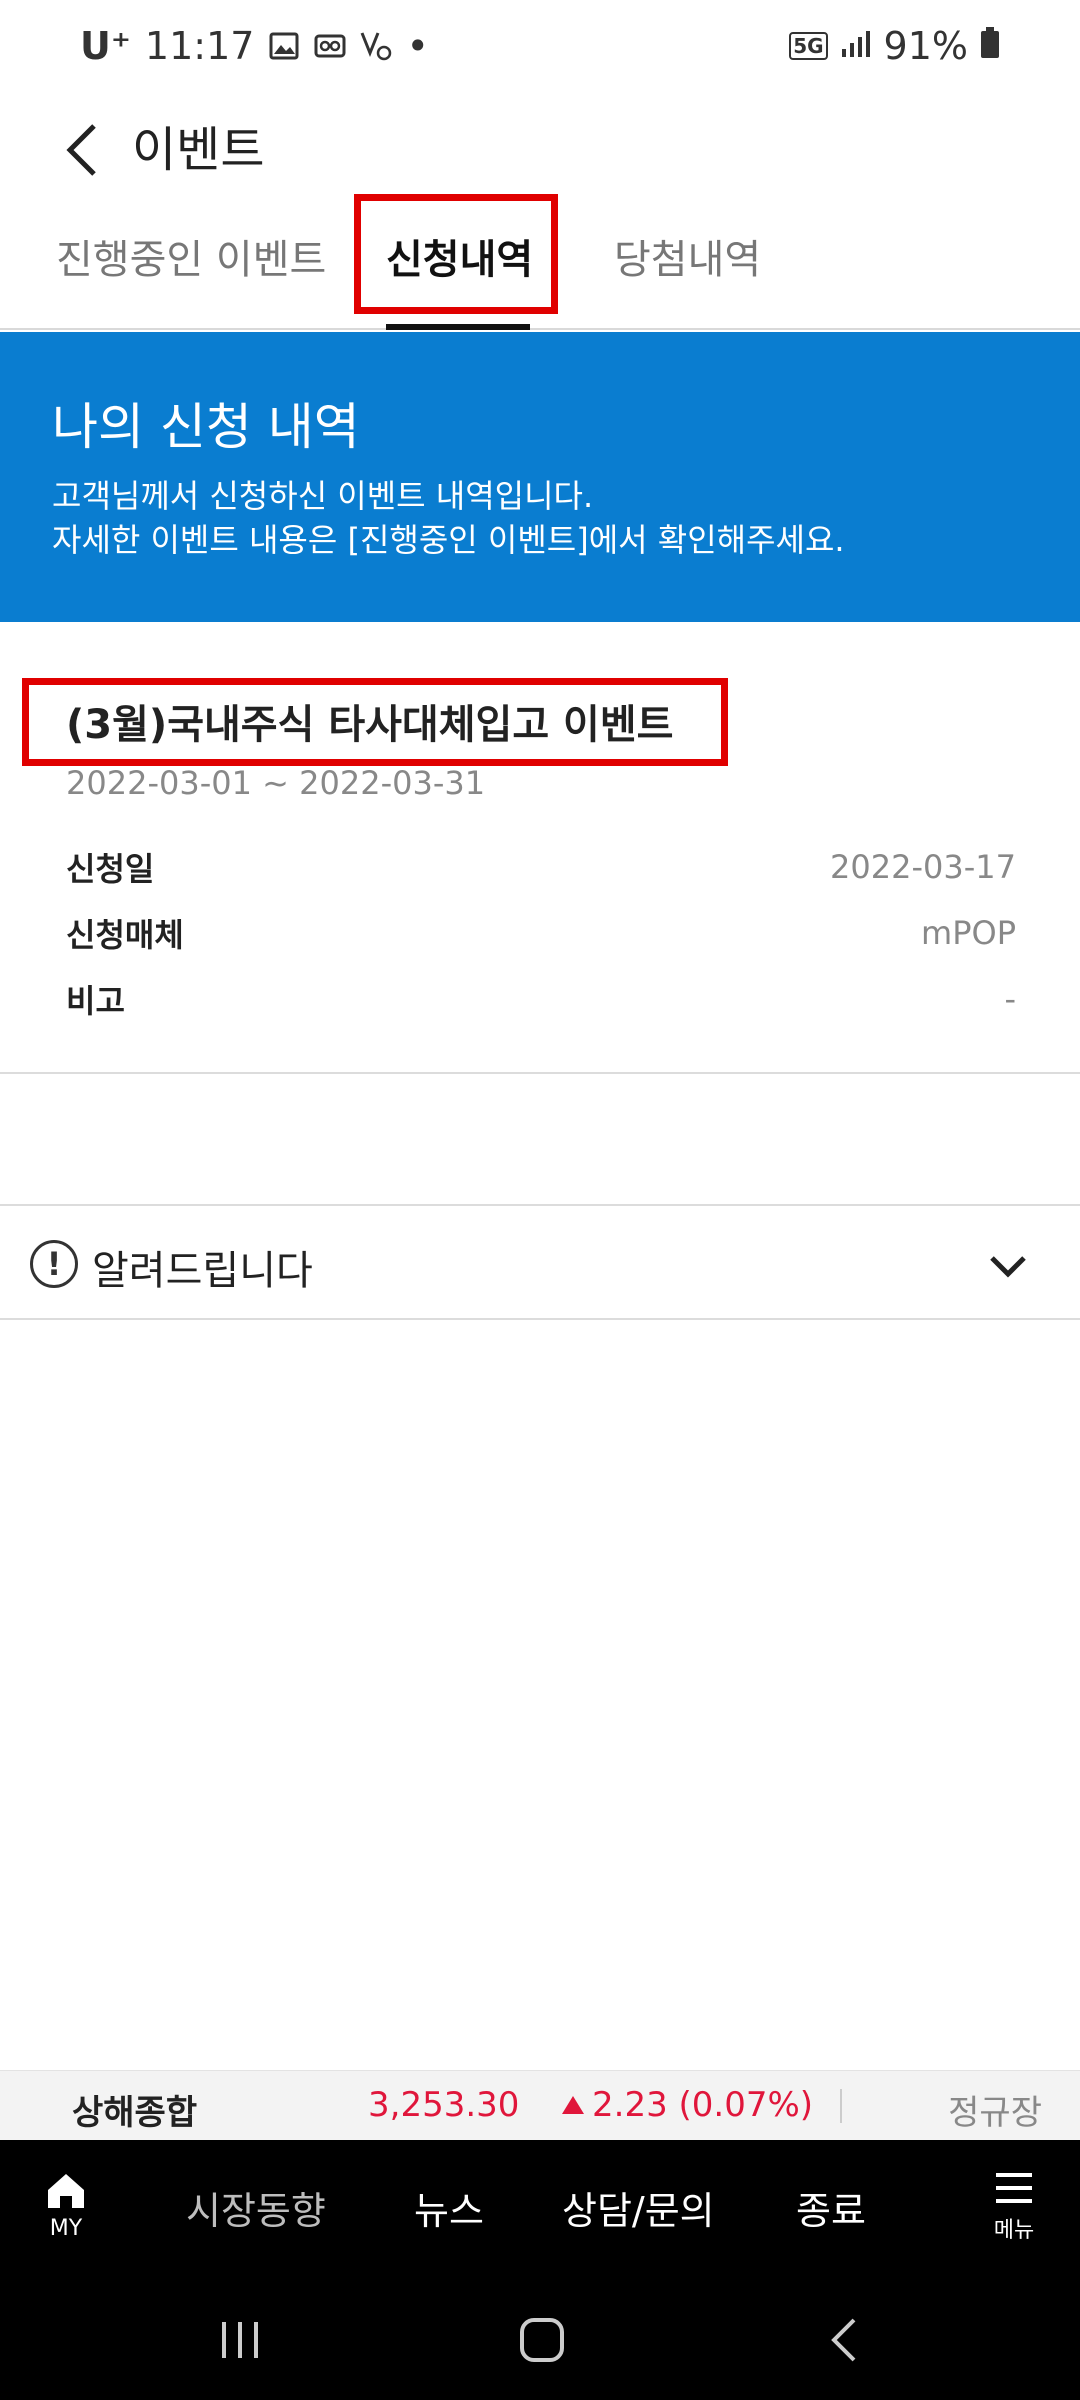  I want to click on info-row-apply-date: 신청일 2022-03-17, so click(541, 867).